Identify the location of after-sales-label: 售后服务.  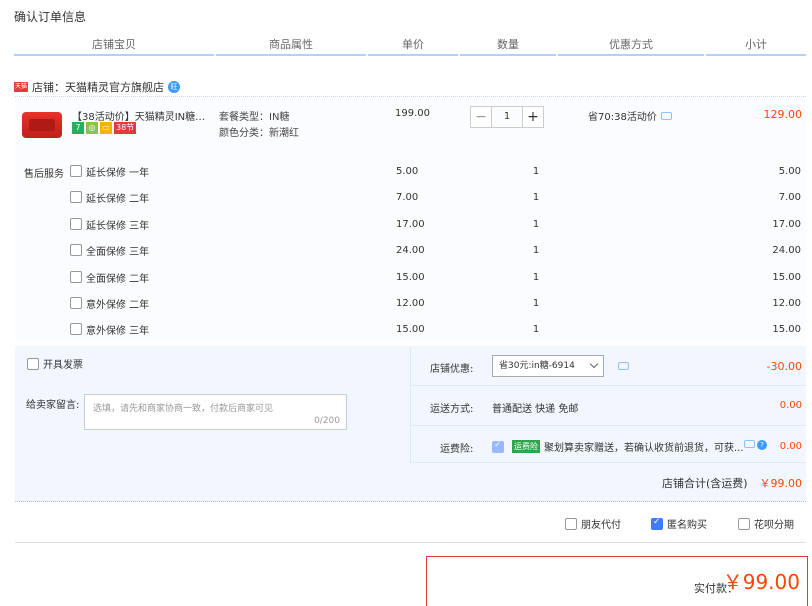
(44, 174).